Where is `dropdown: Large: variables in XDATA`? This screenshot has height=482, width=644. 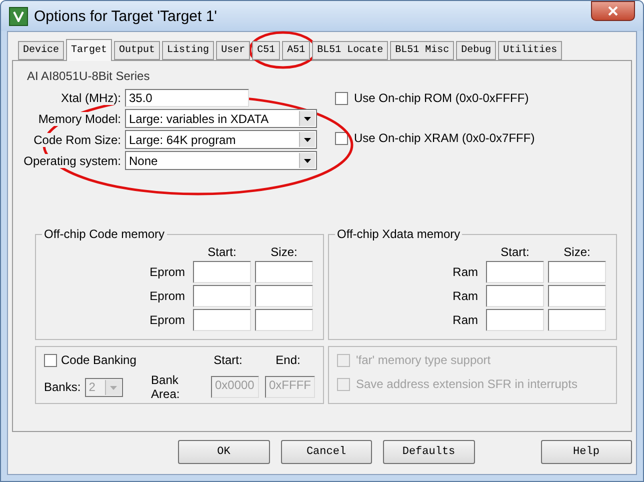 dropdown: Large: variables in XDATA is located at coordinates (221, 118).